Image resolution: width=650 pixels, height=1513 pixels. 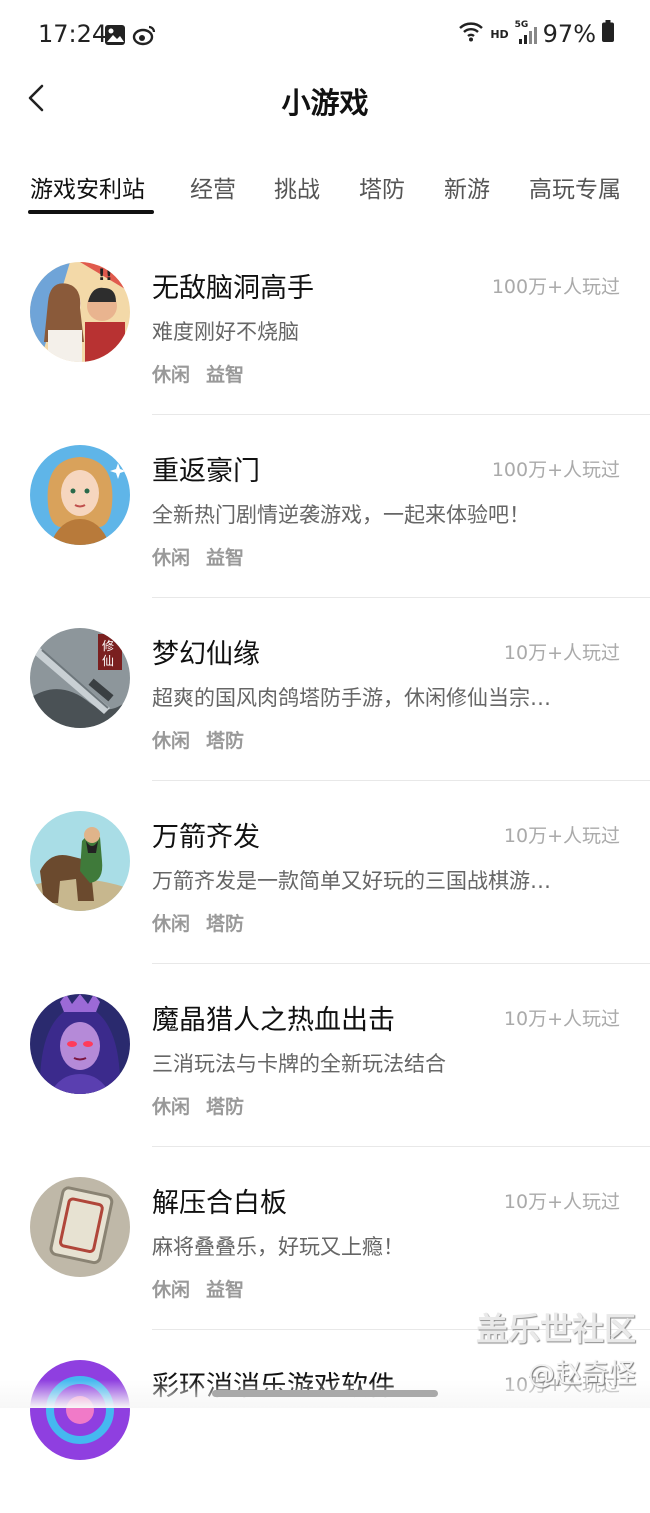 I want to click on gallery-icon, so click(x=115, y=37).